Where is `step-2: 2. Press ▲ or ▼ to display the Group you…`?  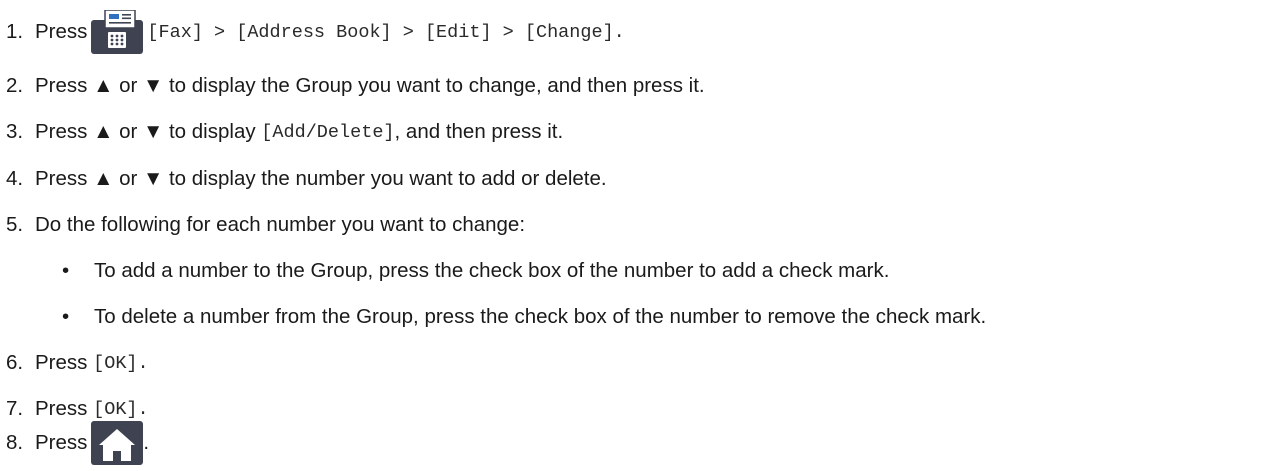
step-2: 2. Press ▲ or ▼ to display the Group you… is located at coordinates (355, 86).